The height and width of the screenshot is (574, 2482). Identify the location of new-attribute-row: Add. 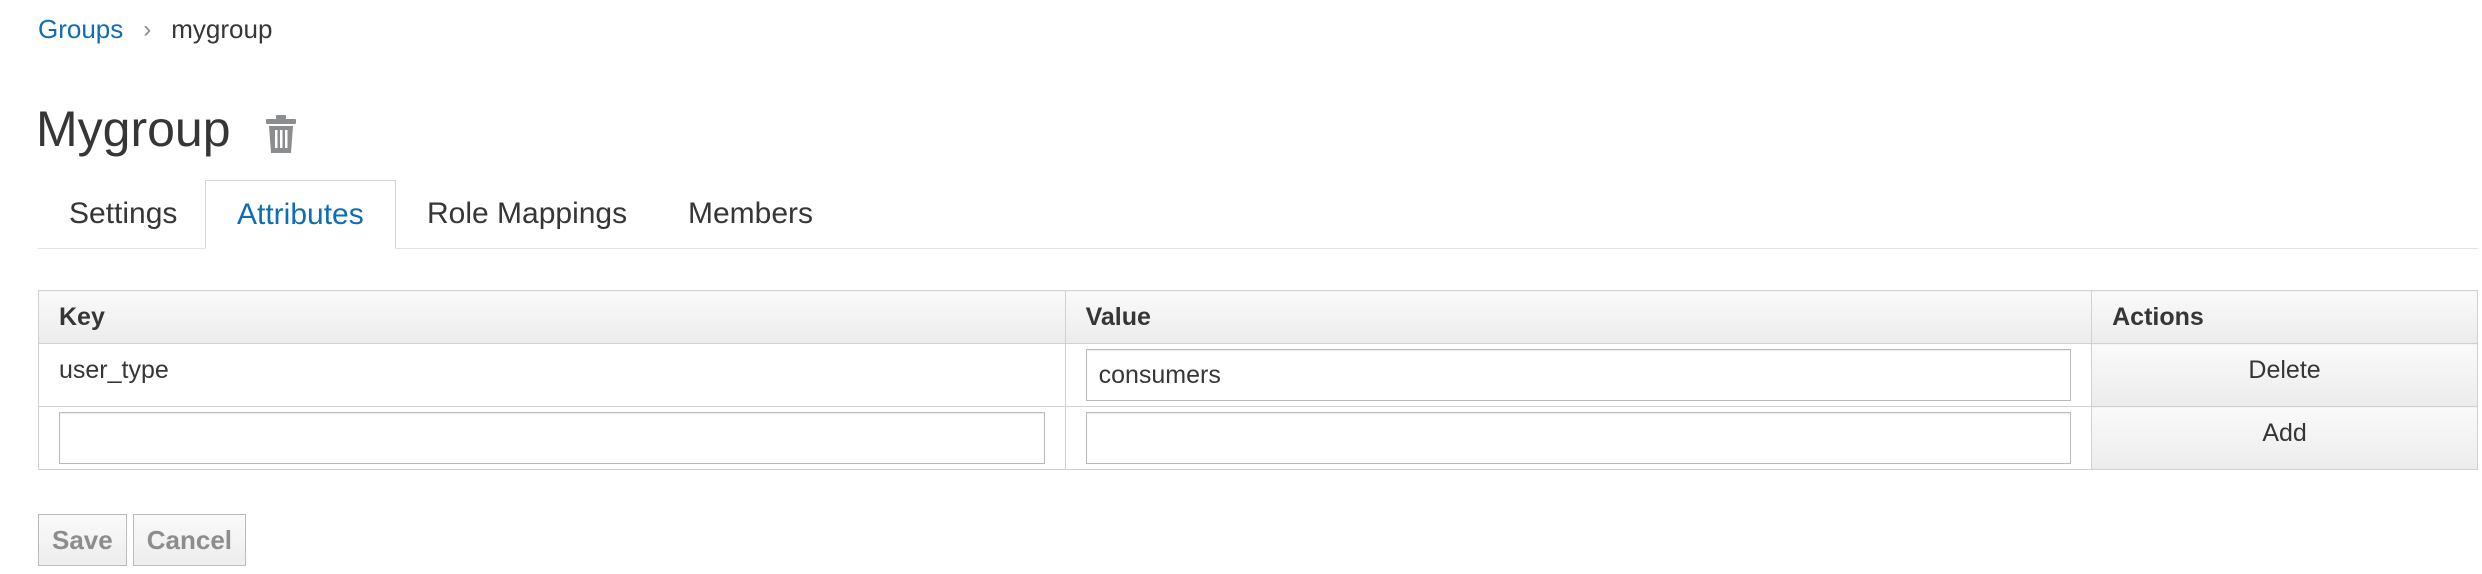
(1258, 438).